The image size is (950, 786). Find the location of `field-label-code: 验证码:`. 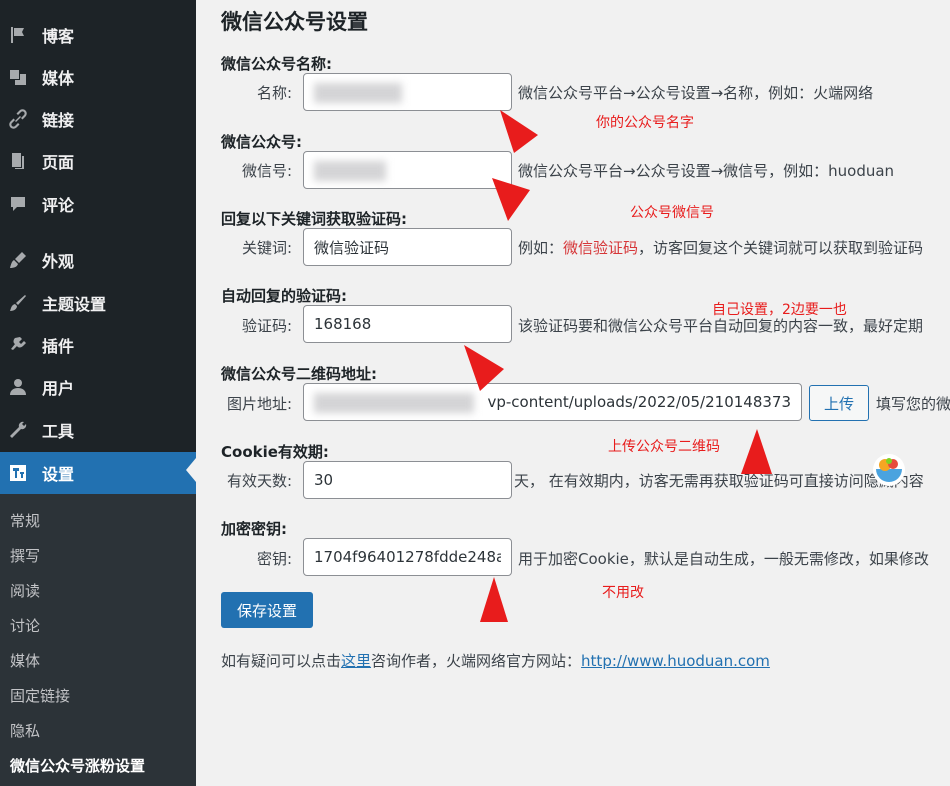

field-label-code: 验证码: is located at coordinates (266, 326).